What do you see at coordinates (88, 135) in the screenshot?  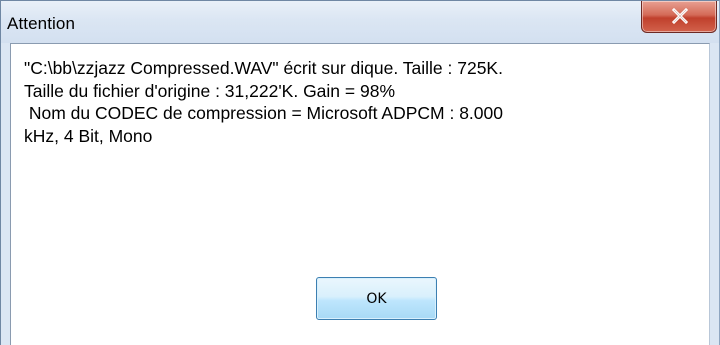 I see `message-line: kHz, 4 Bit, Mono` at bounding box center [88, 135].